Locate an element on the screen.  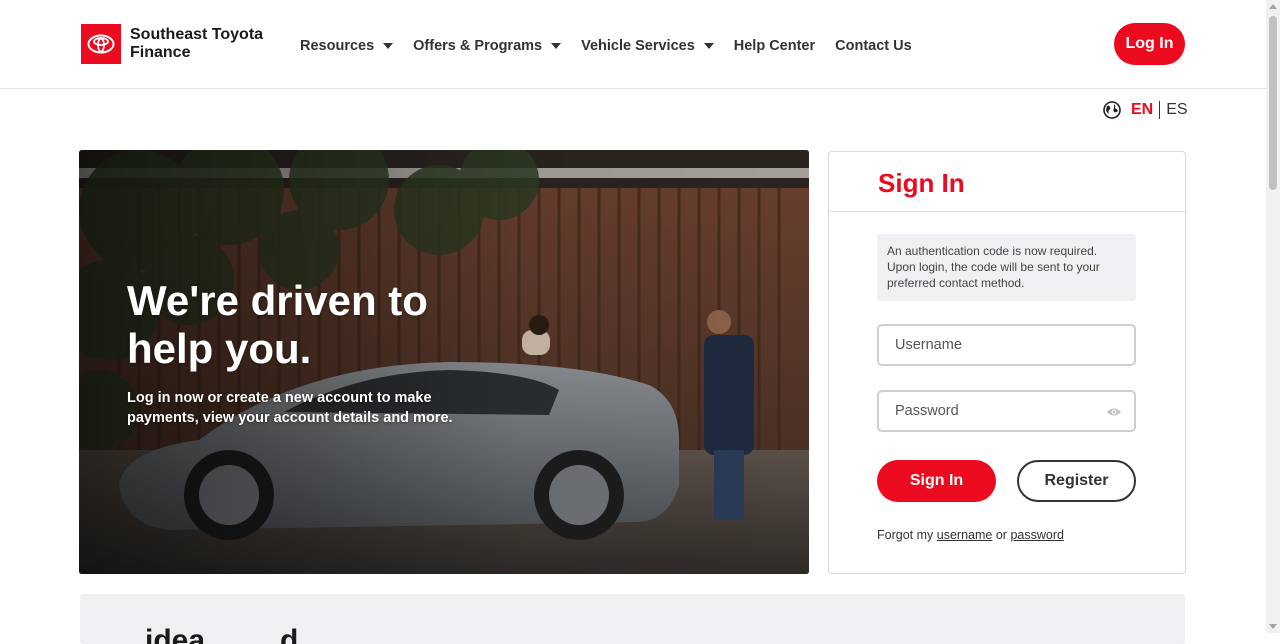
nav-vehicle-services-label: Vehicle Services is located at coordinates (638, 46).